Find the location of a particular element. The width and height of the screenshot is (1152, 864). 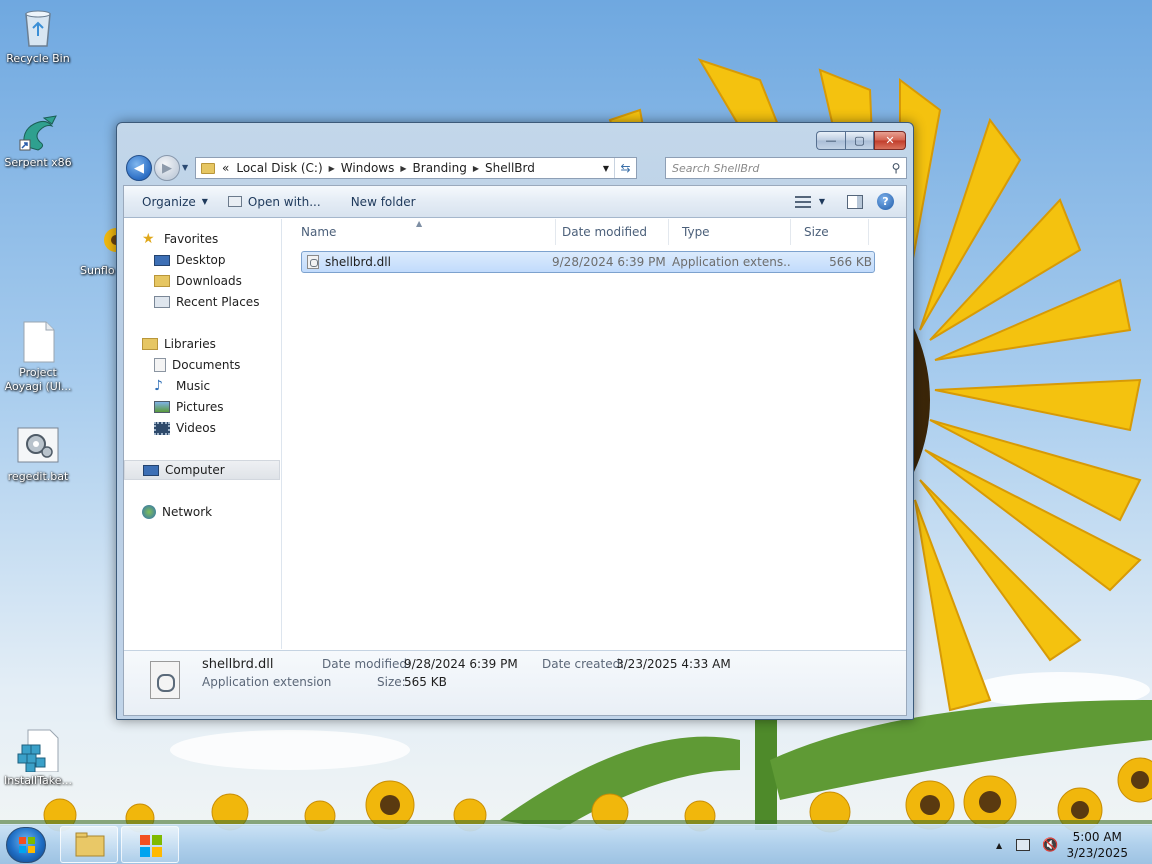

desktop-icon-regedit-bat: regedit.bat is located at coordinates (38, 454).